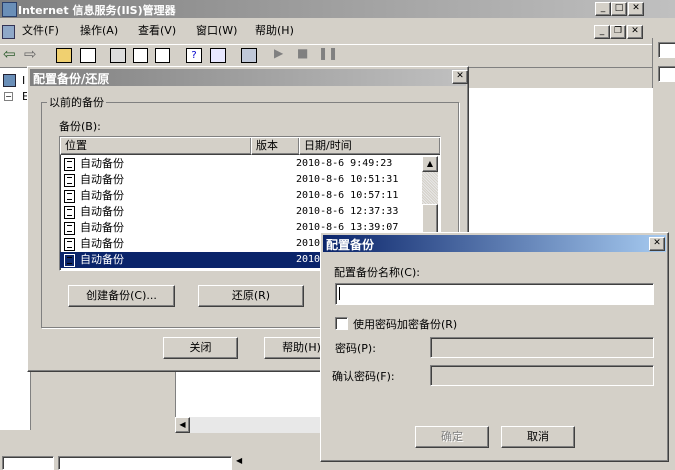 This screenshot has width=675, height=470. I want to click on menu-action: 操作(A), so click(99, 31).